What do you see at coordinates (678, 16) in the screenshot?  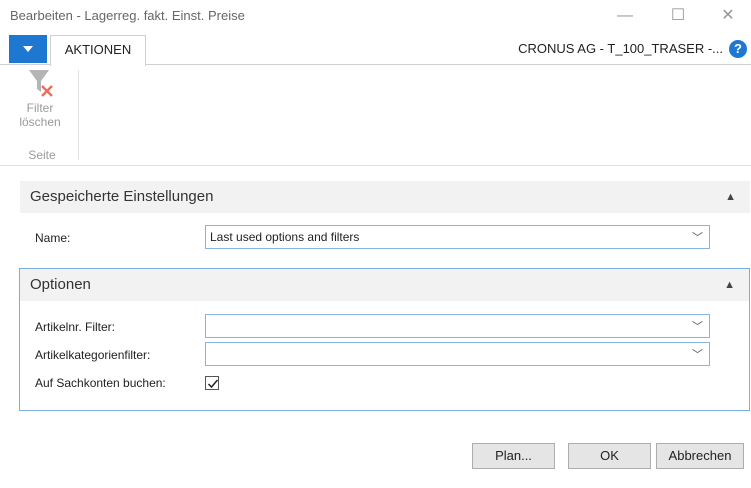 I see `maximize-button: ☐` at bounding box center [678, 16].